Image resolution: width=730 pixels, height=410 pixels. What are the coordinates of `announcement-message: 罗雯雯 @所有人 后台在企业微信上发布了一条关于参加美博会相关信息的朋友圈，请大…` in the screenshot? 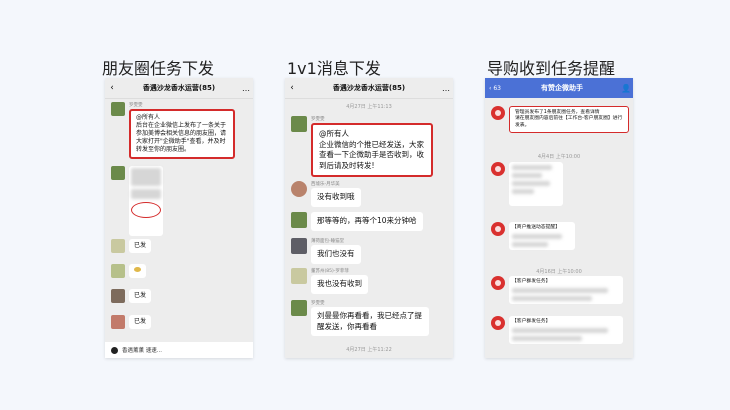 It's located at (173, 131).